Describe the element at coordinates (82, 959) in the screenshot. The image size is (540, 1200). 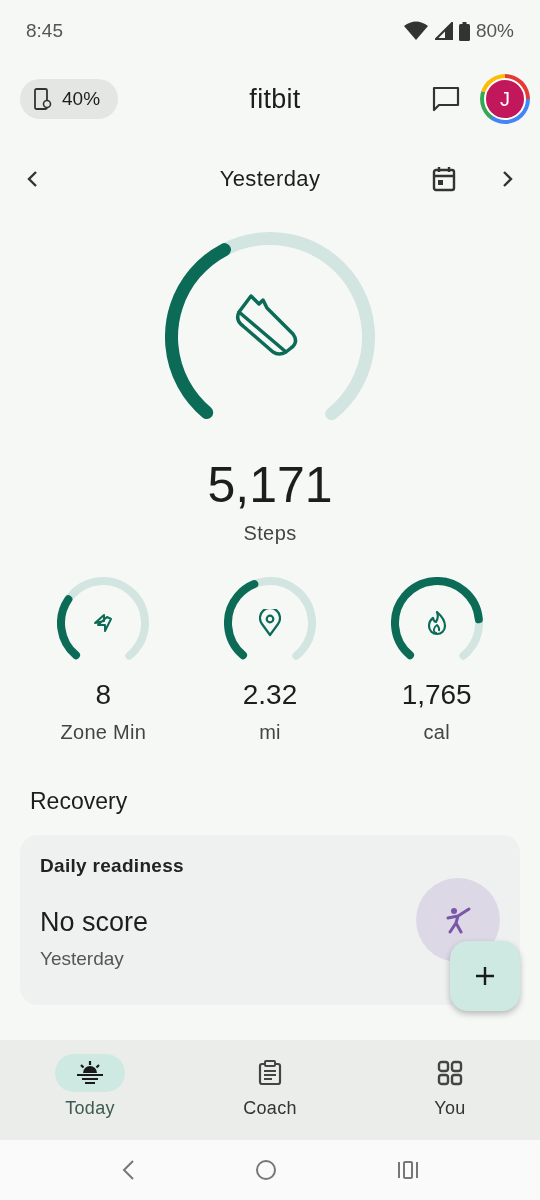
I see `card-date: Yesterday` at that location.